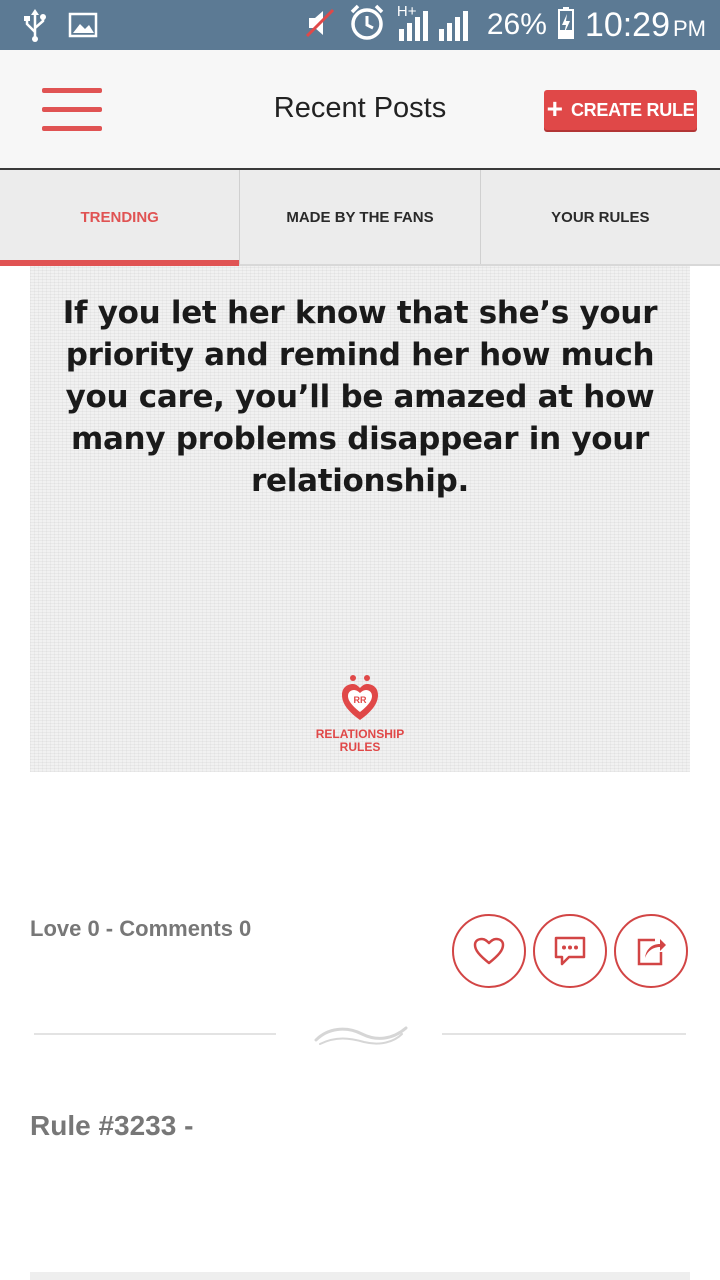 Image resolution: width=720 pixels, height=1280 pixels. I want to click on love-button, so click(489, 951).